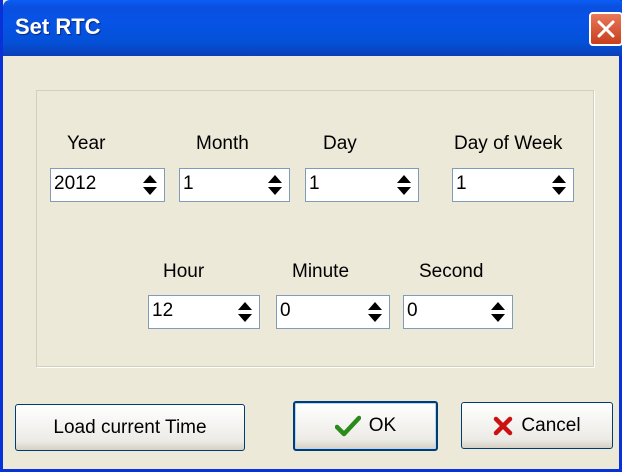 This screenshot has width=622, height=472. Describe the element at coordinates (451, 271) in the screenshot. I see `second-label: Second` at that location.